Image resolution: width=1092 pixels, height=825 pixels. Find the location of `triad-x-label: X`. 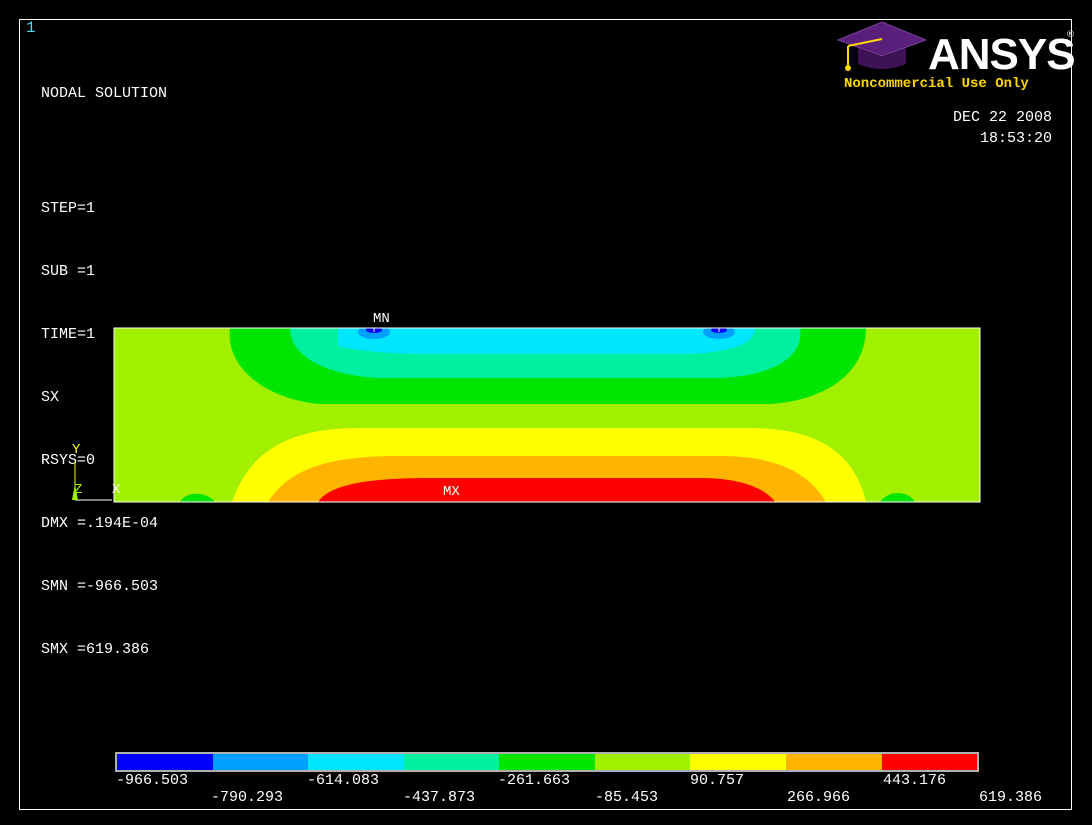

triad-x-label: X is located at coordinates (116, 490).